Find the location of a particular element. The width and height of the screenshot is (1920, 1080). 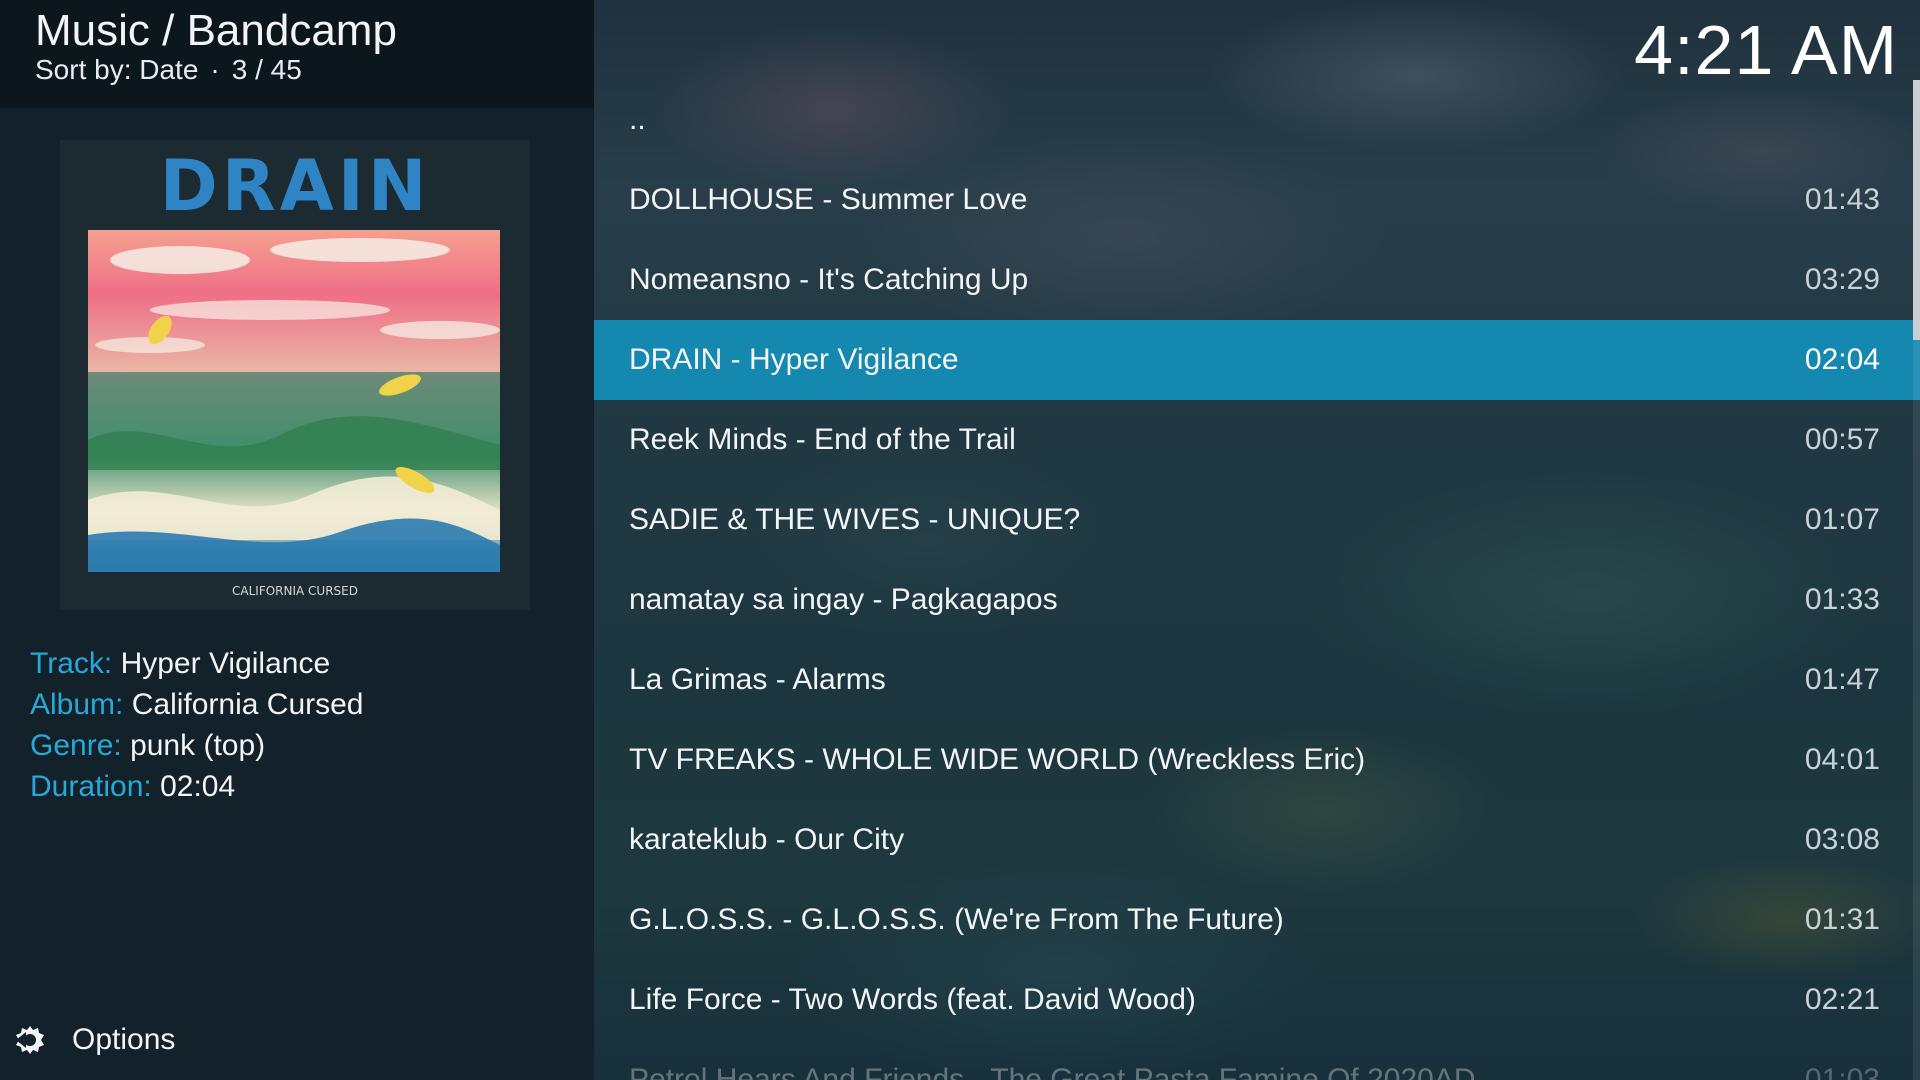

sort-label: Sort by: Date is located at coordinates (117, 69).